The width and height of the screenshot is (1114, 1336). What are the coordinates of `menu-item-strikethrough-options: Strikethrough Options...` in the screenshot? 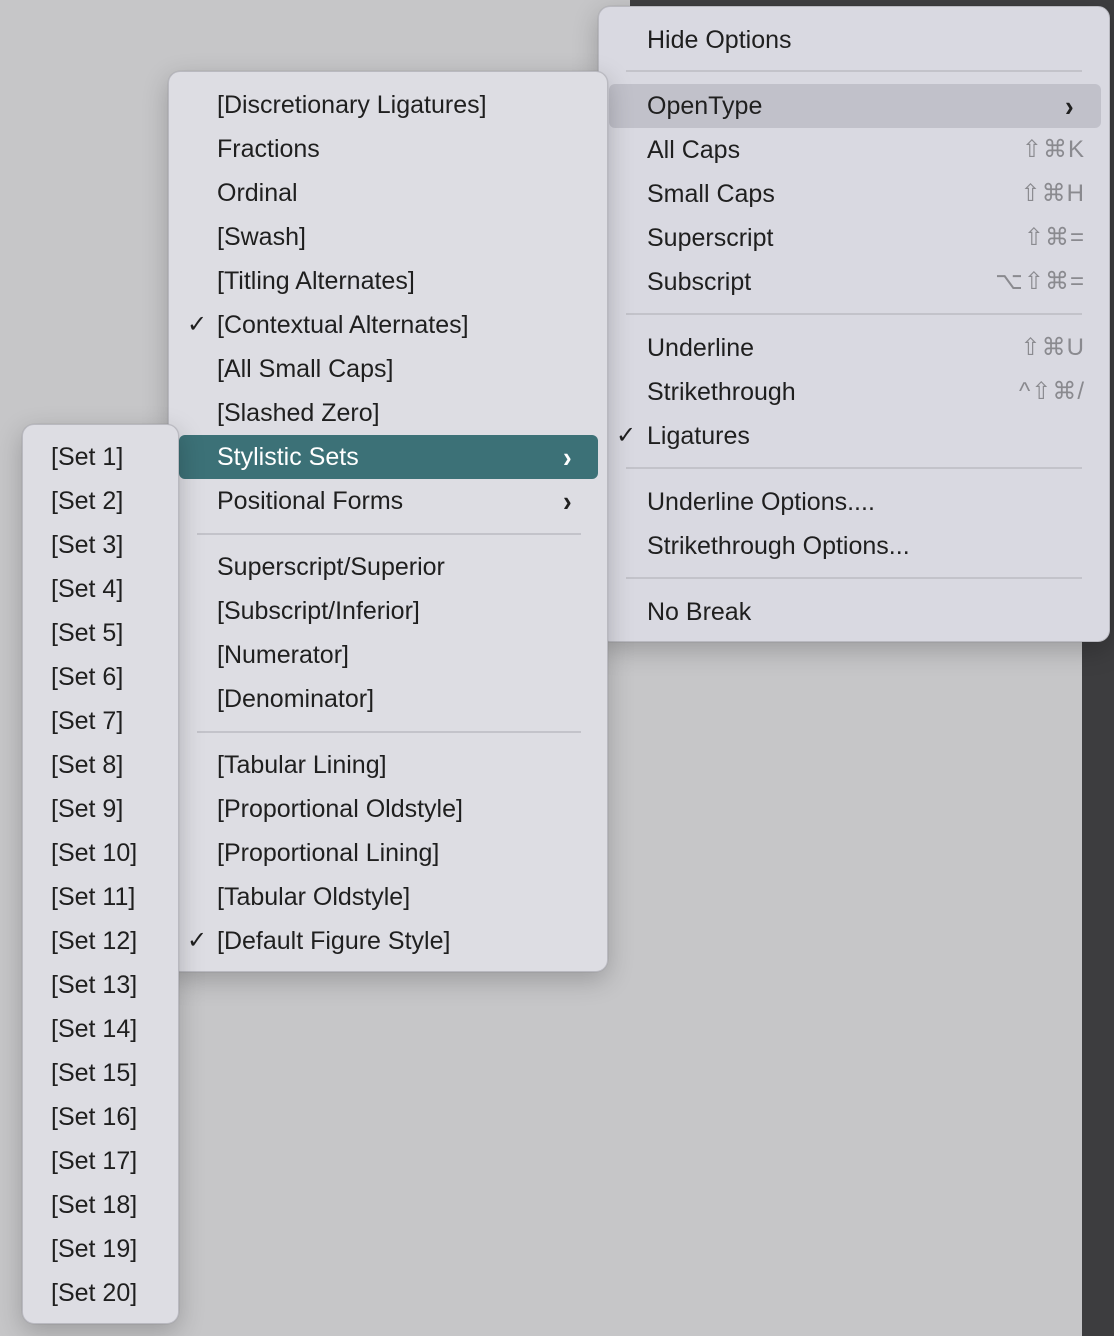 It's located at (854, 546).